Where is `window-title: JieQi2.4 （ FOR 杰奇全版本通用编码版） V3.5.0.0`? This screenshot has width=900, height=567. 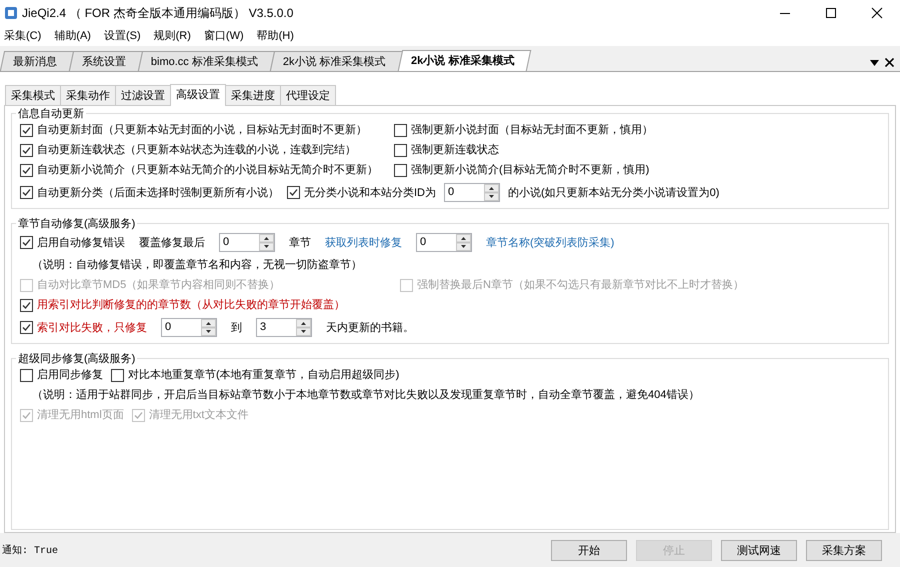
window-title: JieQi2.4 （ FOR 杰奇全版本通用编码版） V3.5.0.0 is located at coordinates (158, 13).